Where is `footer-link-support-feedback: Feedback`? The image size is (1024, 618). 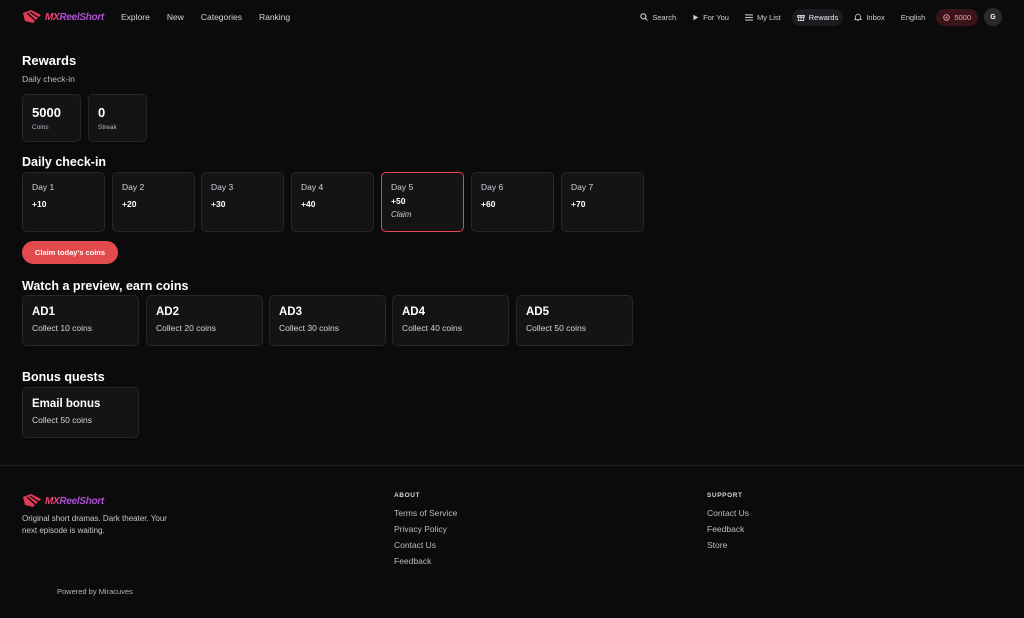
footer-link-support-feedback: Feedback is located at coordinates (728, 529).